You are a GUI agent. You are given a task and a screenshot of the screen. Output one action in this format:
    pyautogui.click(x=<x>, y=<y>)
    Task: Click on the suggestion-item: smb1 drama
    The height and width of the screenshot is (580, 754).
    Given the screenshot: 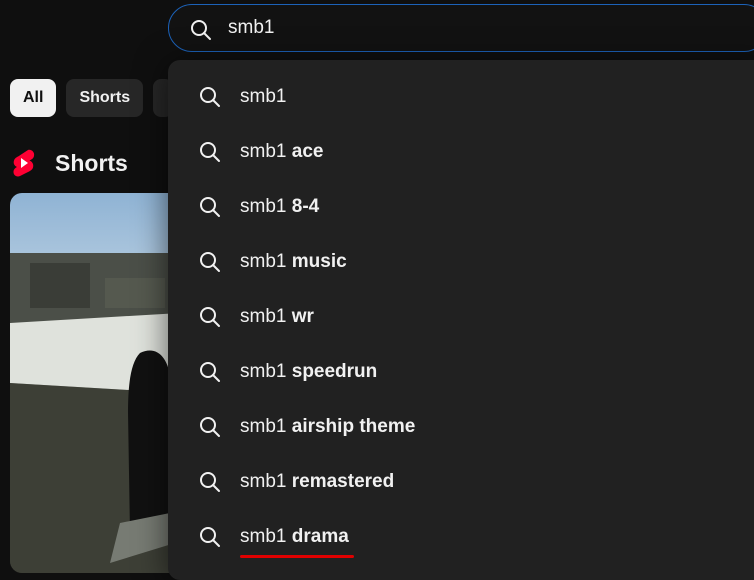 What is the action you would take?
    pyautogui.click(x=461, y=536)
    